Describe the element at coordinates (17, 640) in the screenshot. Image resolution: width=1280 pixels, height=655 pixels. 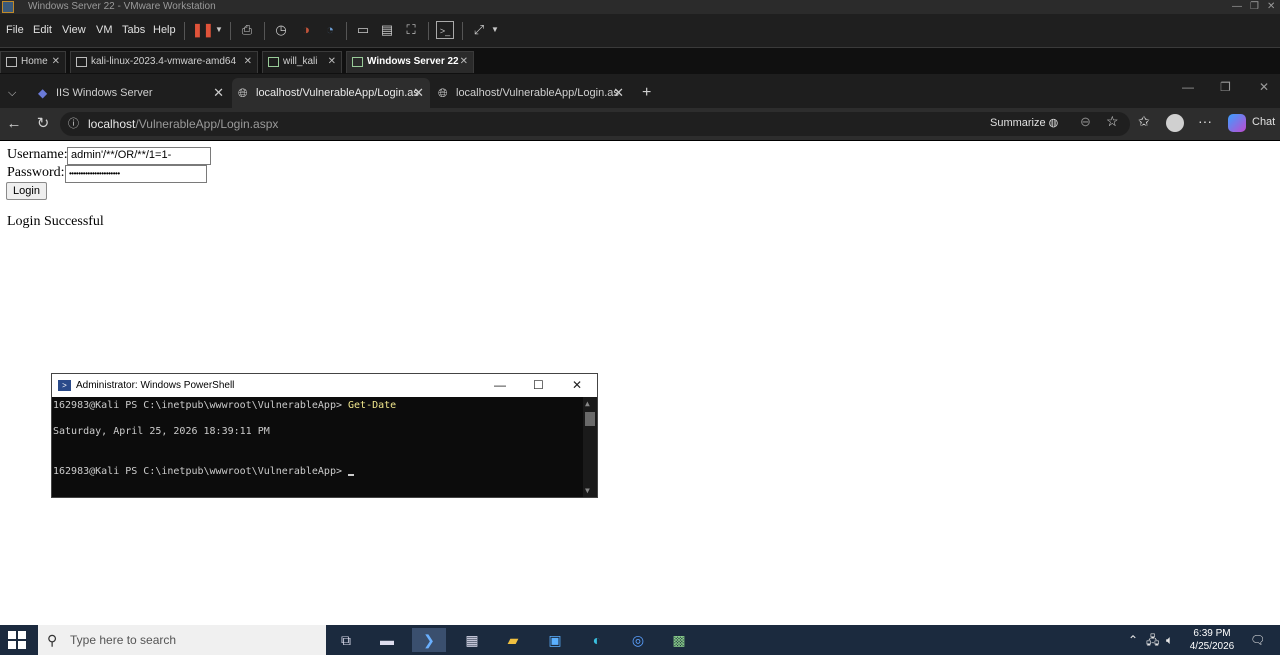
I see `windows-start-icon` at that location.